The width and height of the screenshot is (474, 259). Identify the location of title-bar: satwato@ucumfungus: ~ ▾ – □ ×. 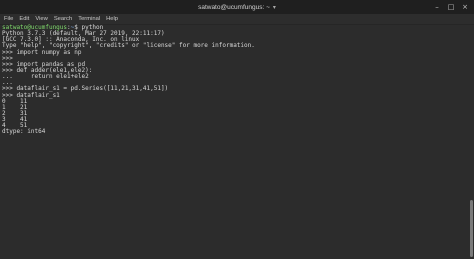
(237, 7).